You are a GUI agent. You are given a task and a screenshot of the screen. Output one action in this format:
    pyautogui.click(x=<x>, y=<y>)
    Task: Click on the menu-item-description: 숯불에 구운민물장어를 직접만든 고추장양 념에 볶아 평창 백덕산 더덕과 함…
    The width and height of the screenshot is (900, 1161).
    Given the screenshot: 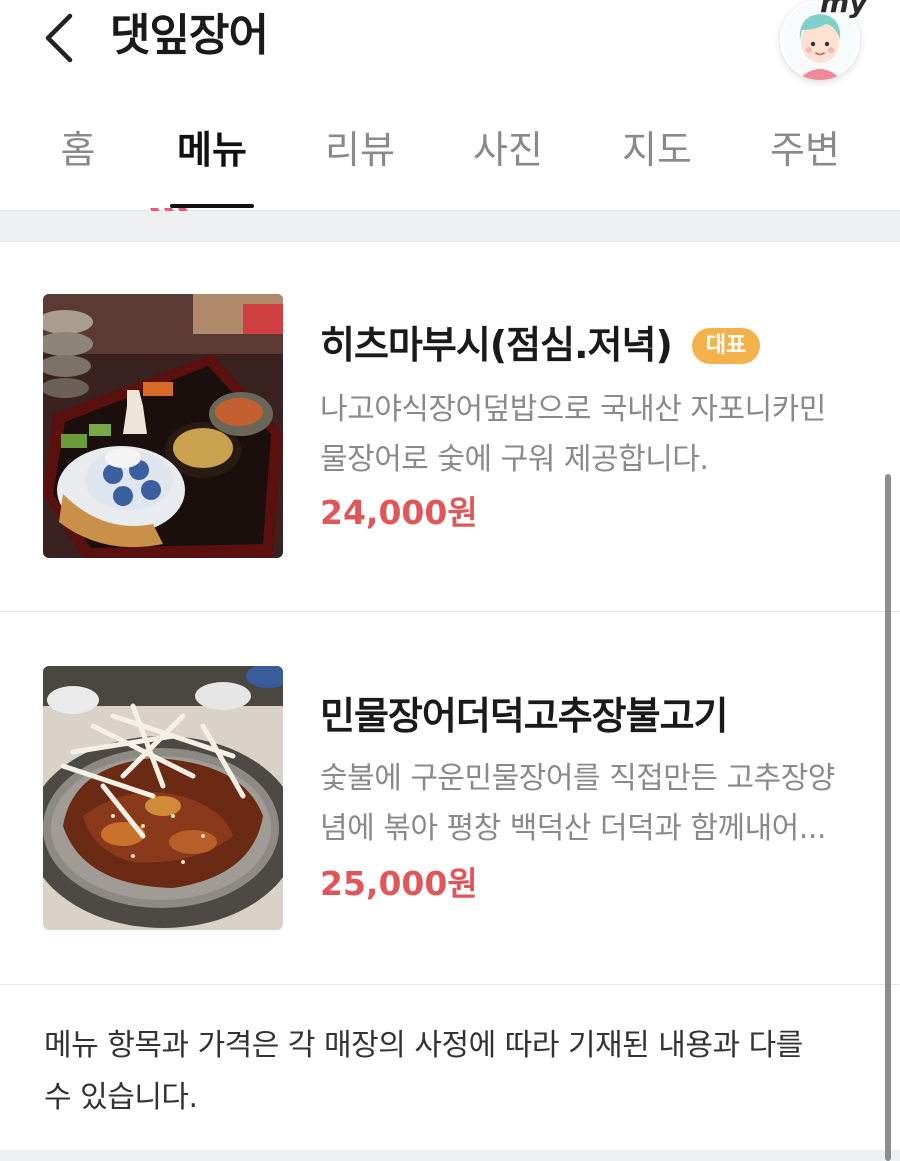 What is the action you would take?
    pyautogui.click(x=592, y=804)
    